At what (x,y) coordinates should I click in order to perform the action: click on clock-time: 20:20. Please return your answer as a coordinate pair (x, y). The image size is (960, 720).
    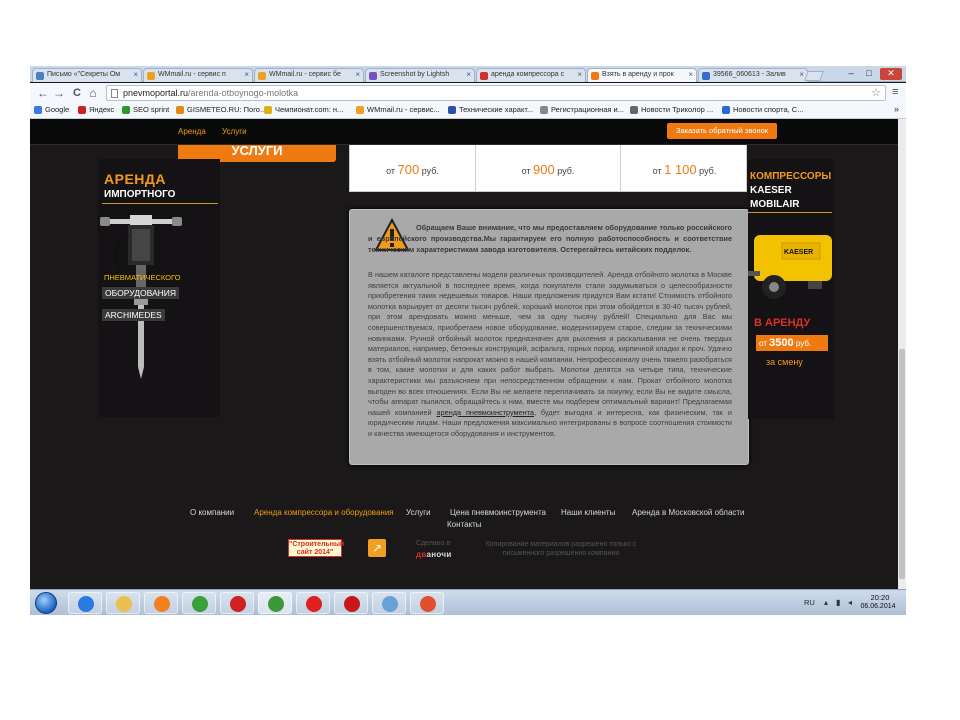
    Looking at the image, I should click on (880, 597).